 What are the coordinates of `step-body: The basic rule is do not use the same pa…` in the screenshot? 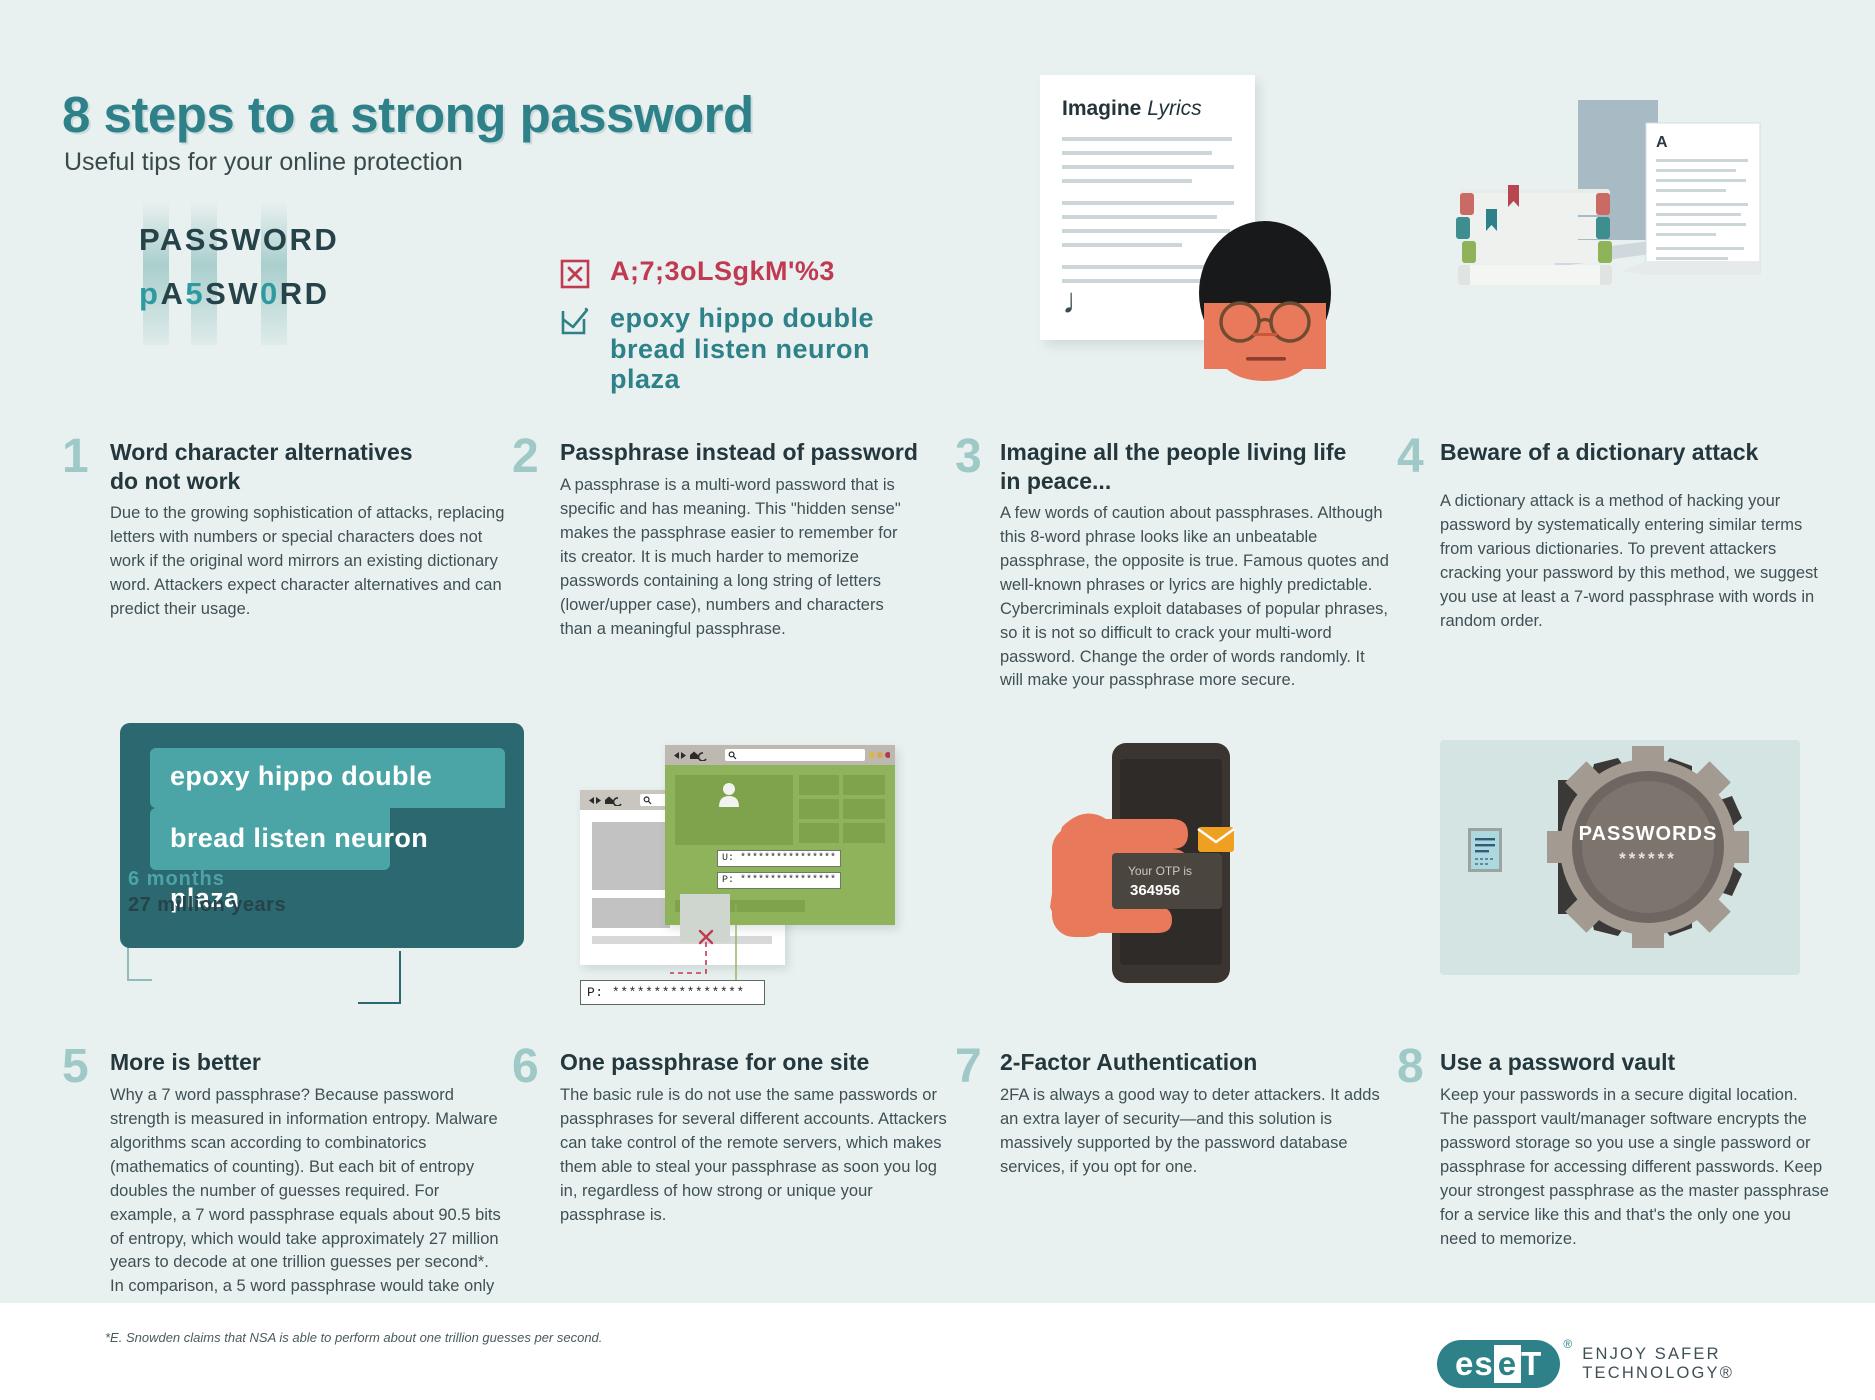 It's located at (753, 1155).